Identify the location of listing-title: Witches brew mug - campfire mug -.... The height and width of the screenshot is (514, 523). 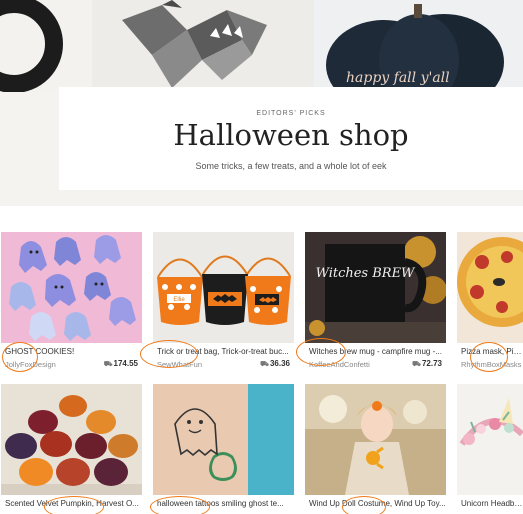
(377, 351).